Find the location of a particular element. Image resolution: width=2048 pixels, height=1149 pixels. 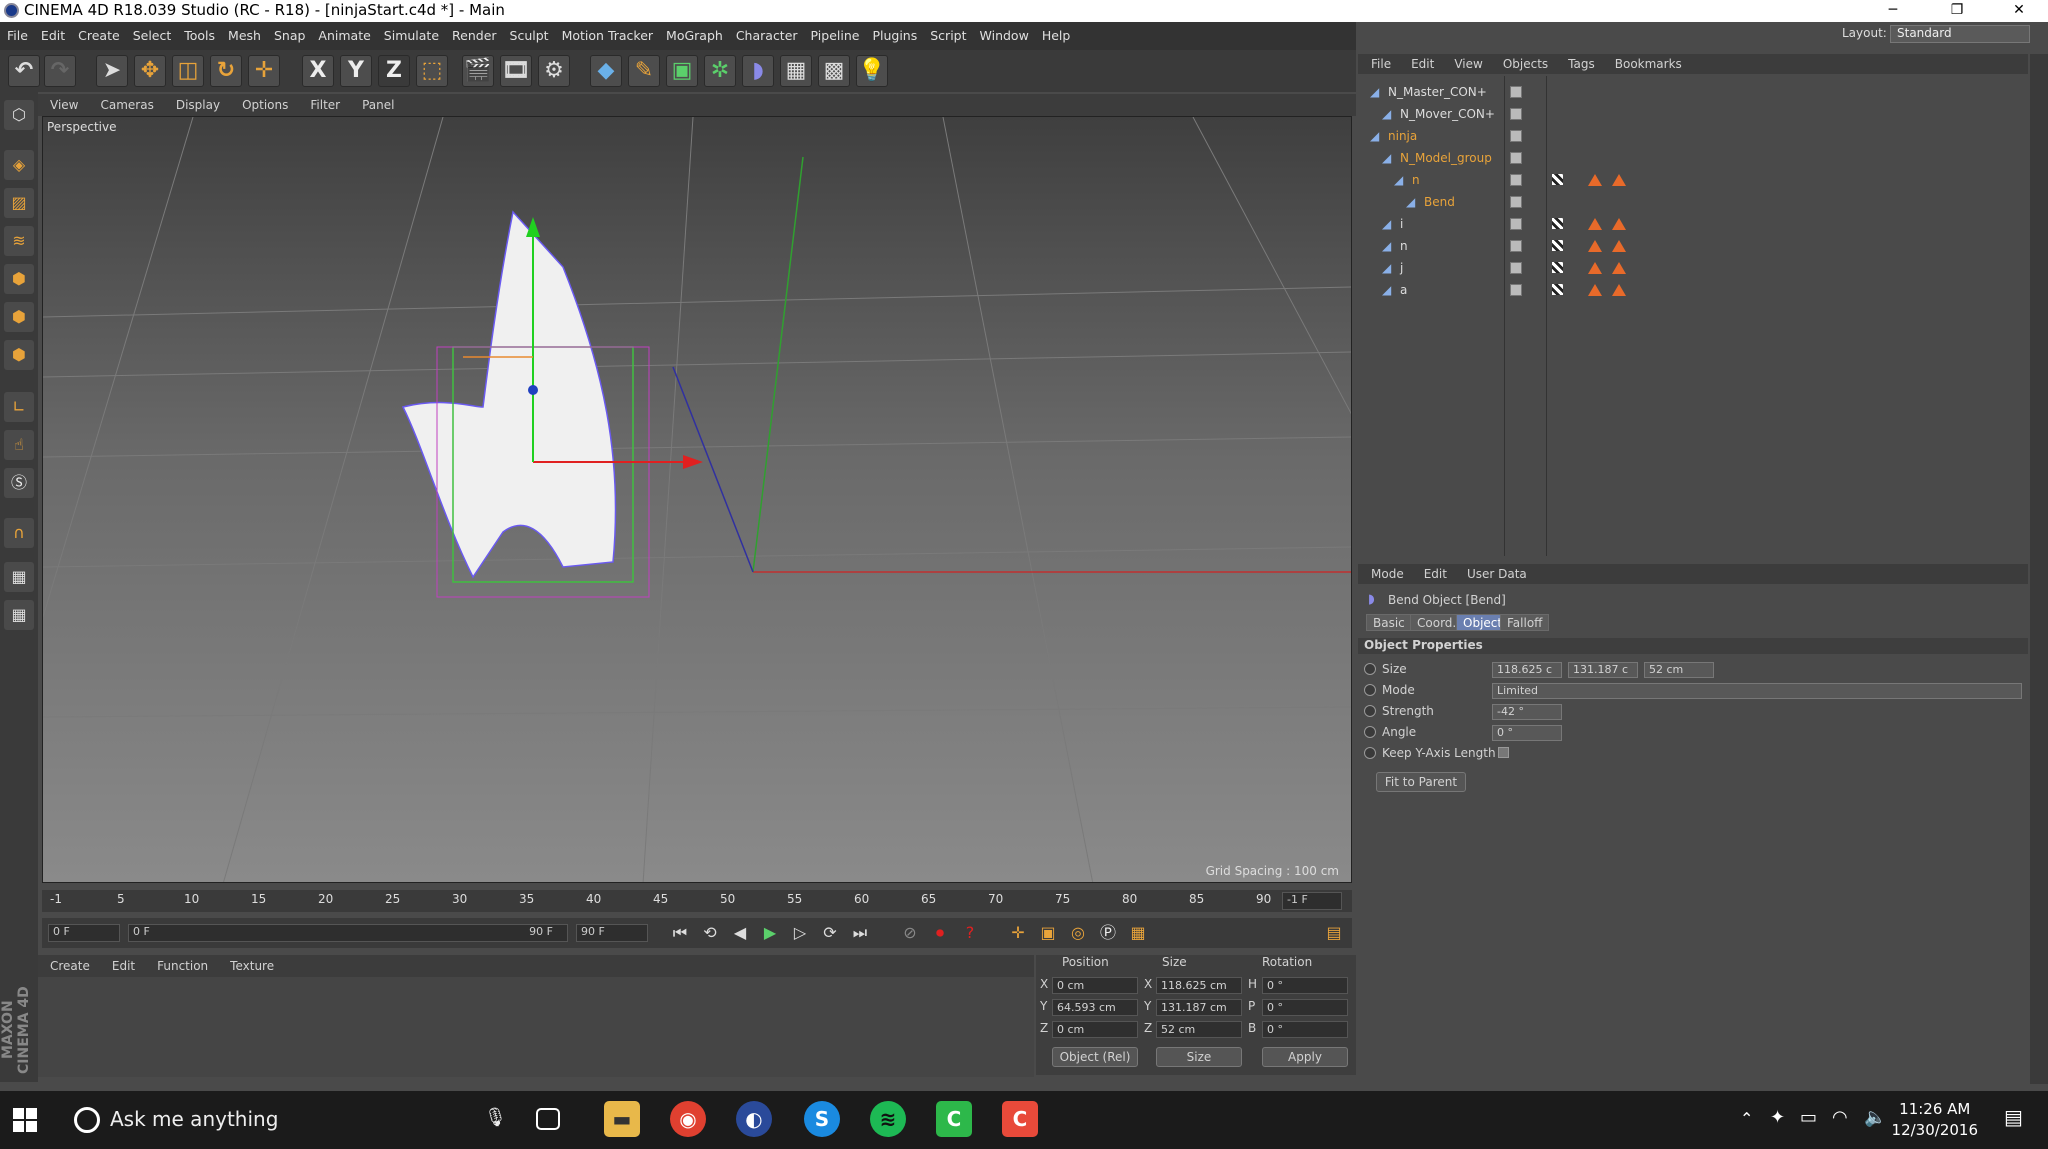

keep-y-anim-radio is located at coordinates (1370, 753).